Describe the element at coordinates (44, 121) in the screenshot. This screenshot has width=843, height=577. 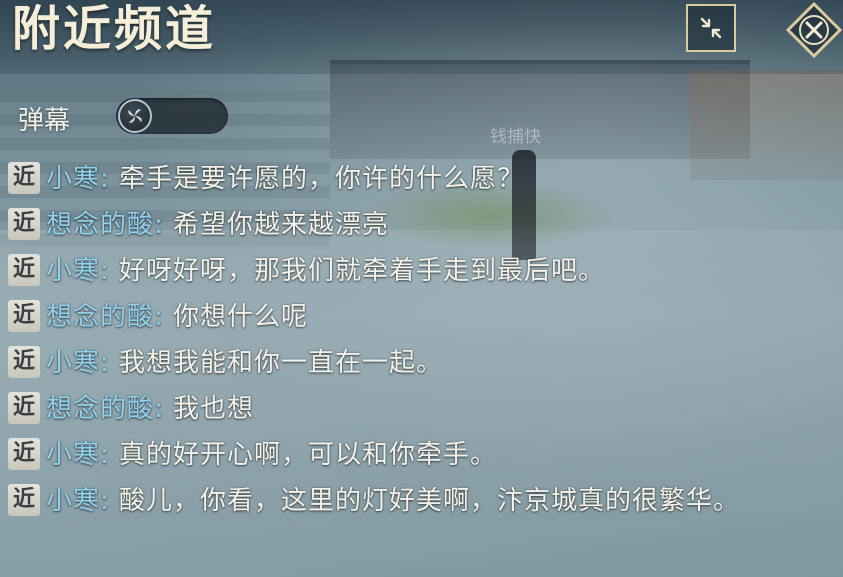
I see `danmaku-label: 弹幕` at that location.